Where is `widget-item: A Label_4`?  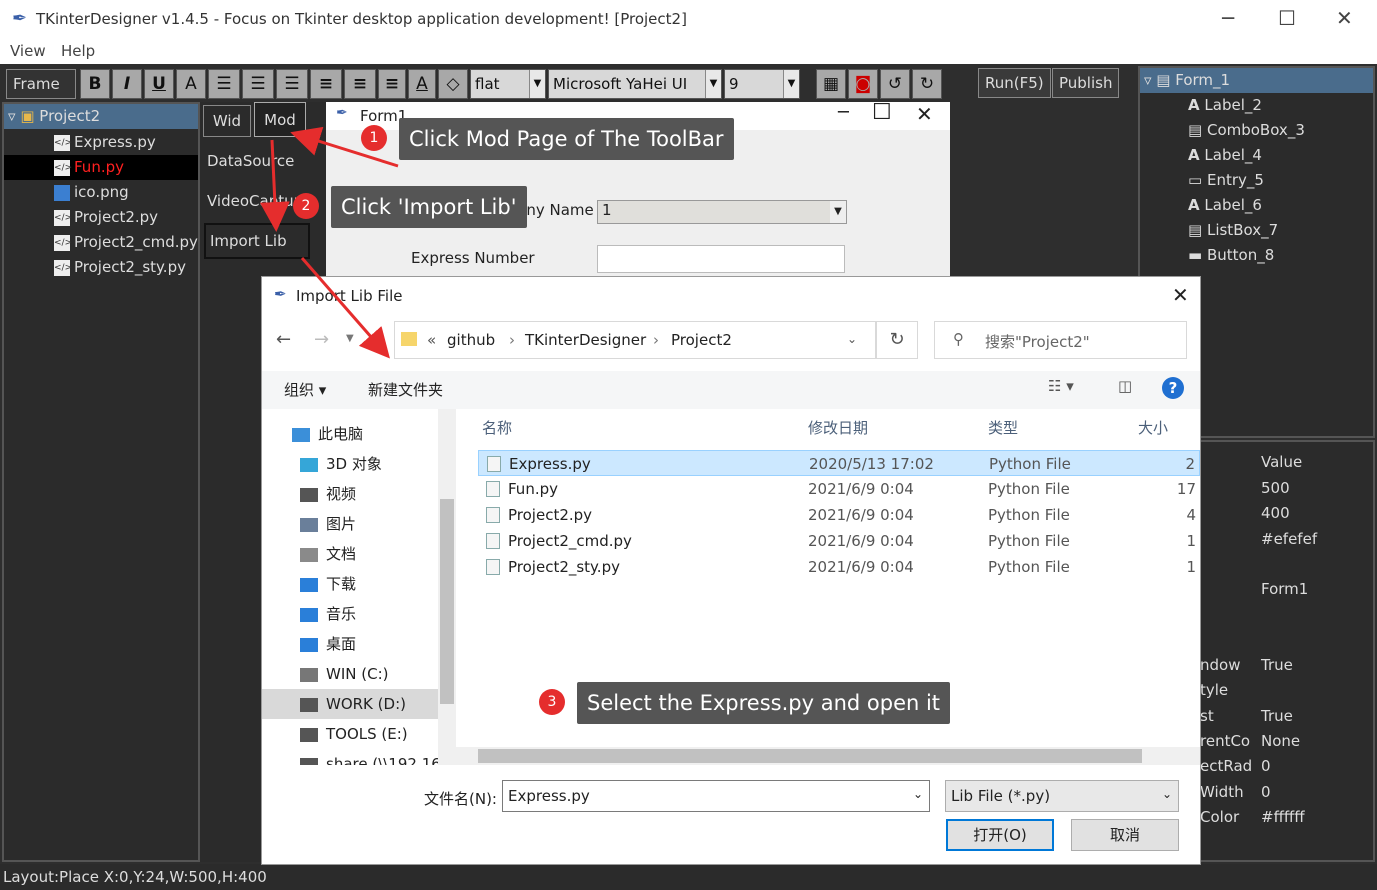
widget-item: A Label_4 is located at coordinates (1225, 155).